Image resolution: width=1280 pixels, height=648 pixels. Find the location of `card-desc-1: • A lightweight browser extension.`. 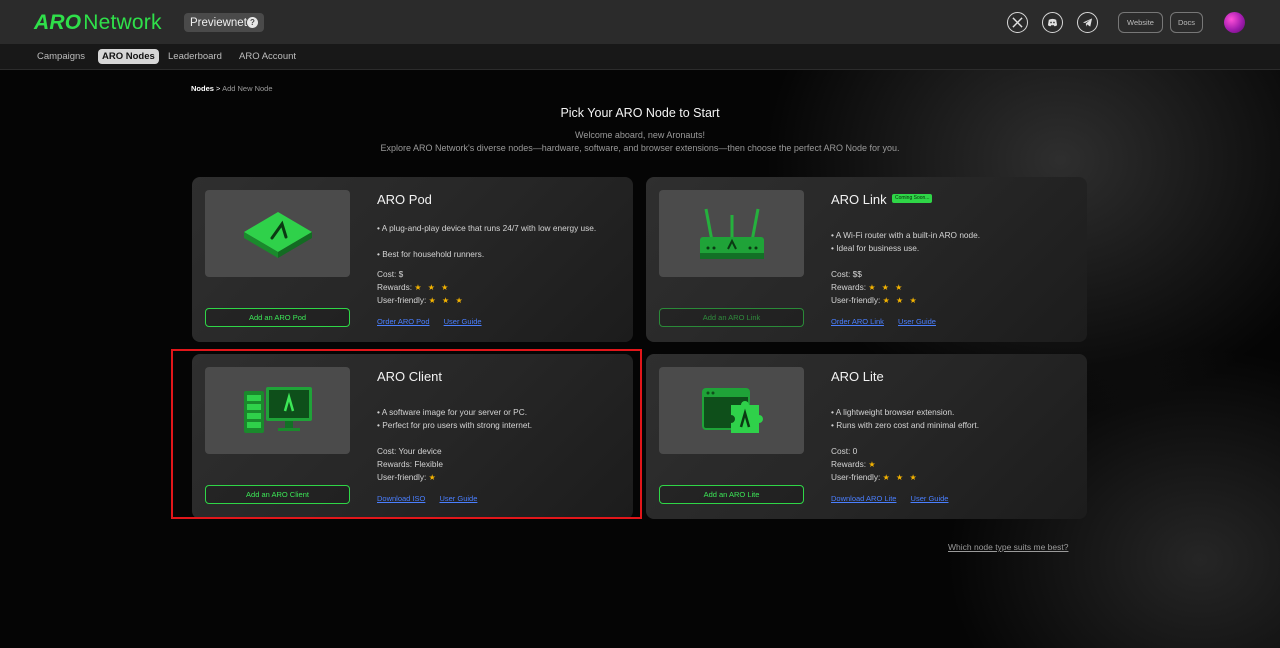

card-desc-1: • A lightweight browser extension. is located at coordinates (893, 412).